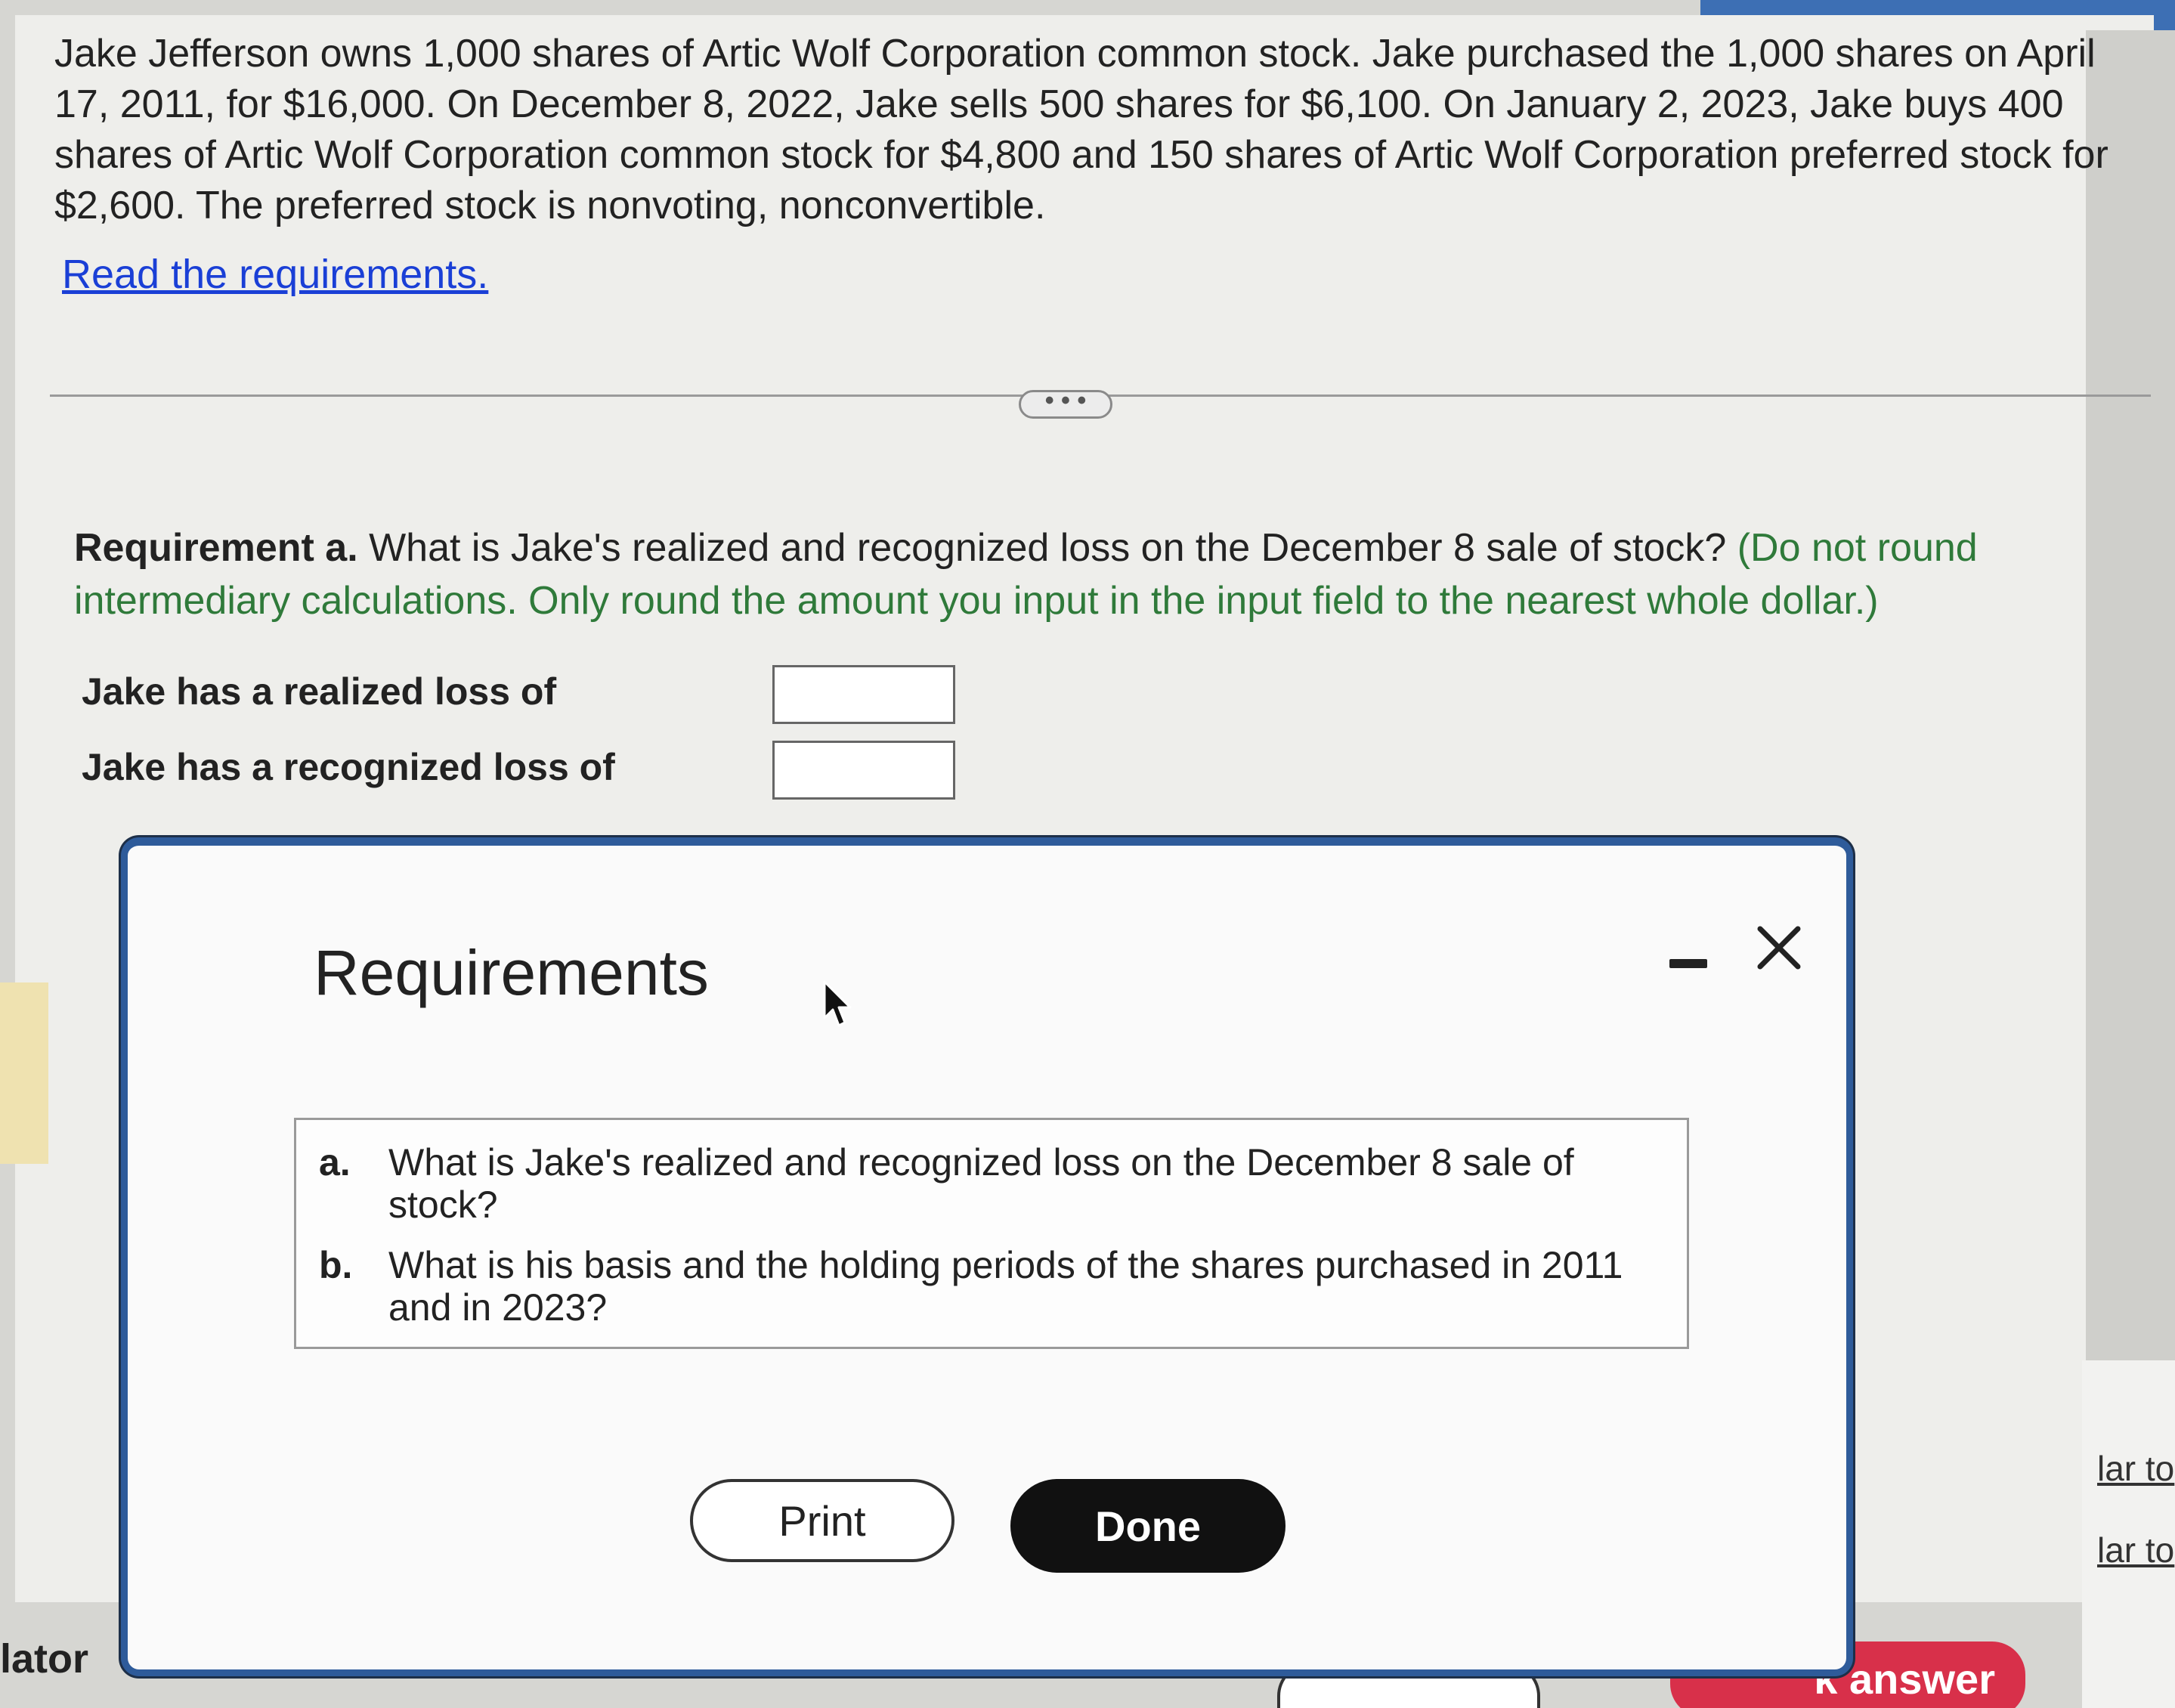 This screenshot has height=1708, width=2175. I want to click on minimize-button, so click(1688, 963).